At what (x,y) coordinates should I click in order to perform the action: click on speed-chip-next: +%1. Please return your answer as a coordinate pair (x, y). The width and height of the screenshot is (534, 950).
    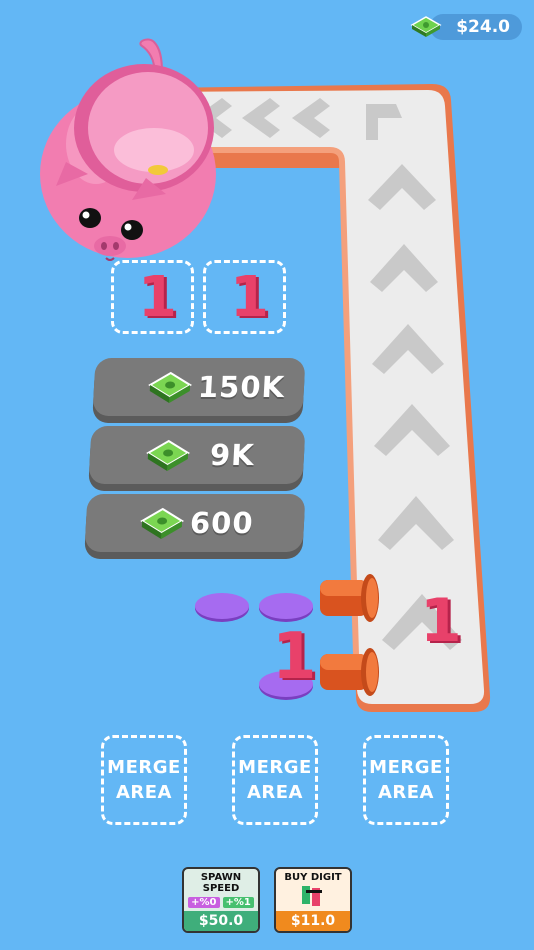
    Looking at the image, I should click on (238, 902).